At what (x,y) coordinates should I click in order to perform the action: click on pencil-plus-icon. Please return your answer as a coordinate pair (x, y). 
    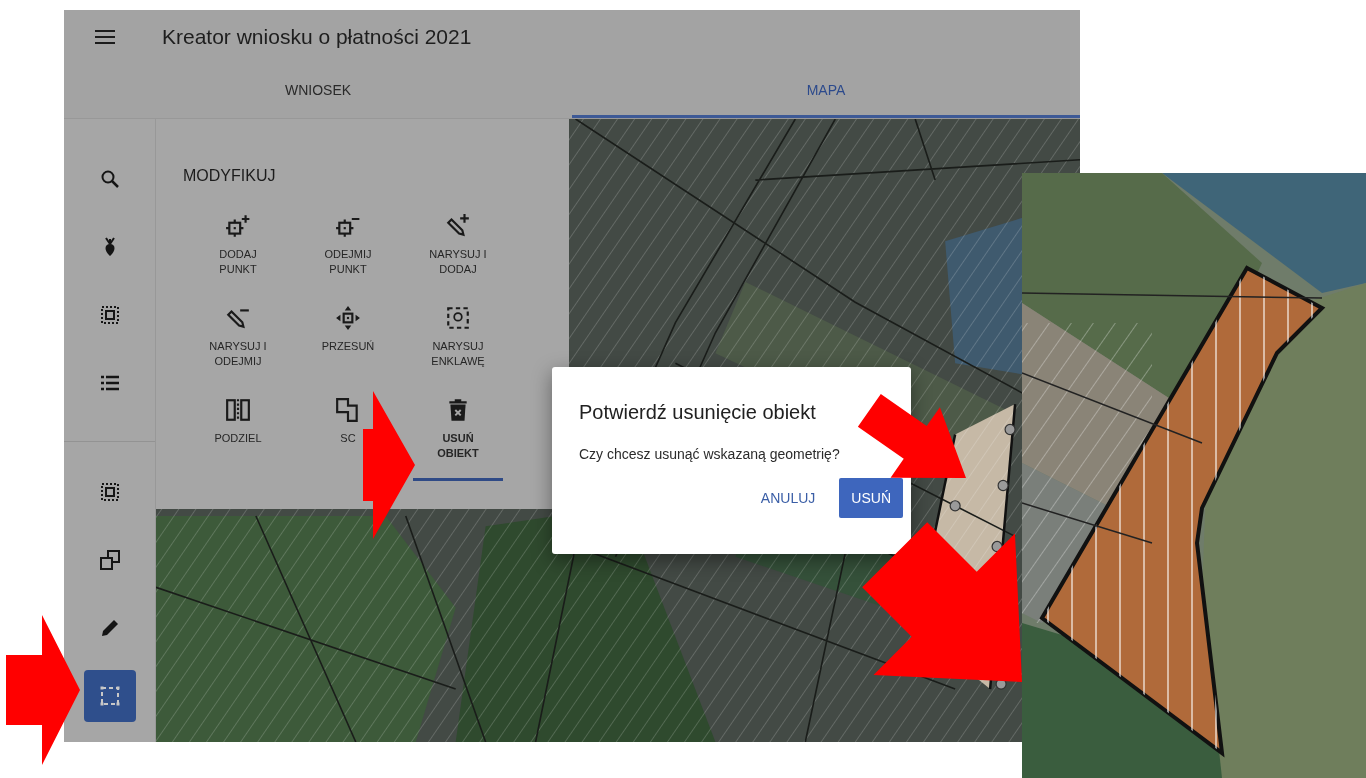
    Looking at the image, I should click on (458, 226).